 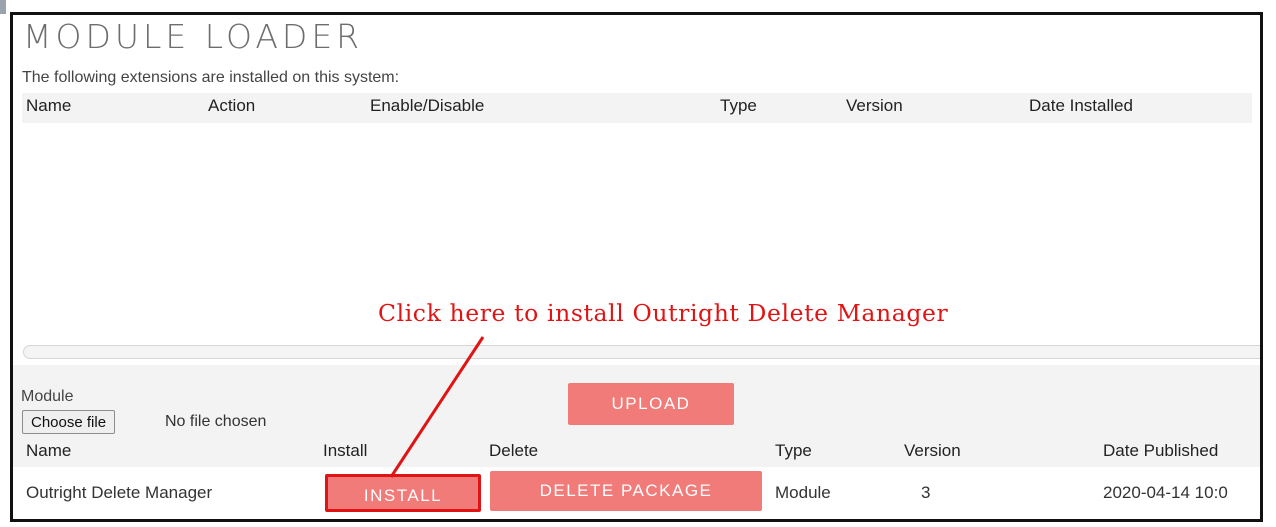 I want to click on annotation-arrow, so click(x=437, y=407).